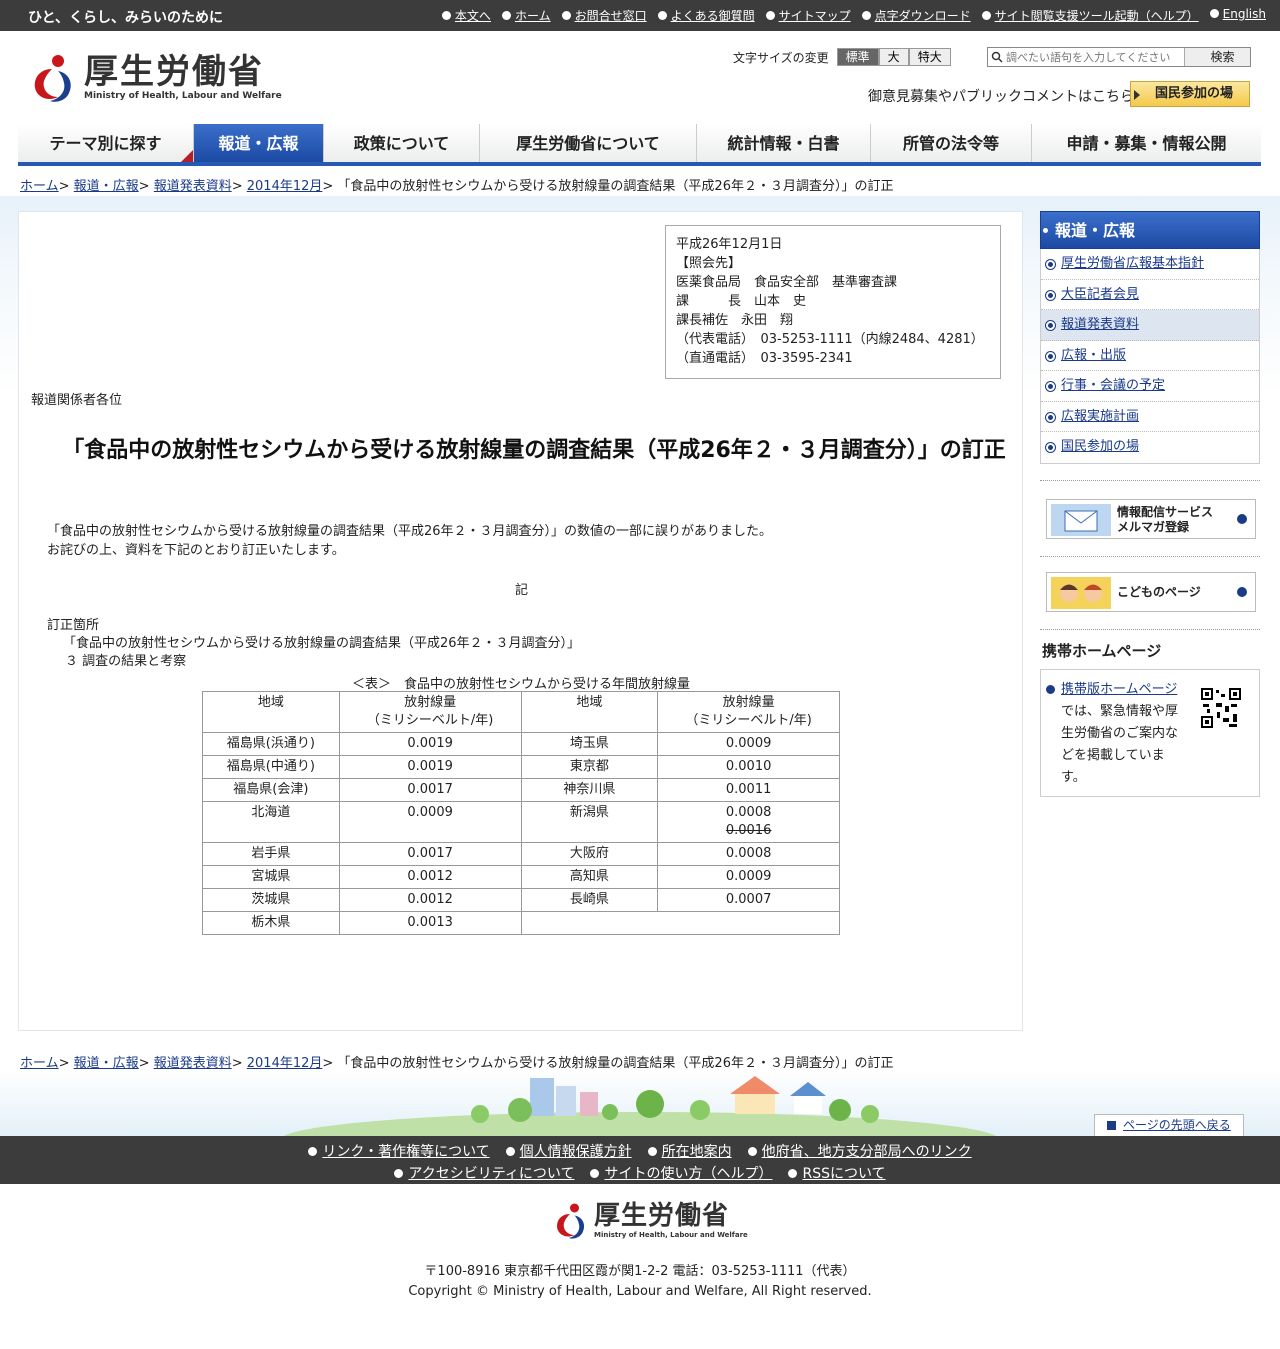  I want to click on addressee: 報道関係者各位, so click(77, 400).